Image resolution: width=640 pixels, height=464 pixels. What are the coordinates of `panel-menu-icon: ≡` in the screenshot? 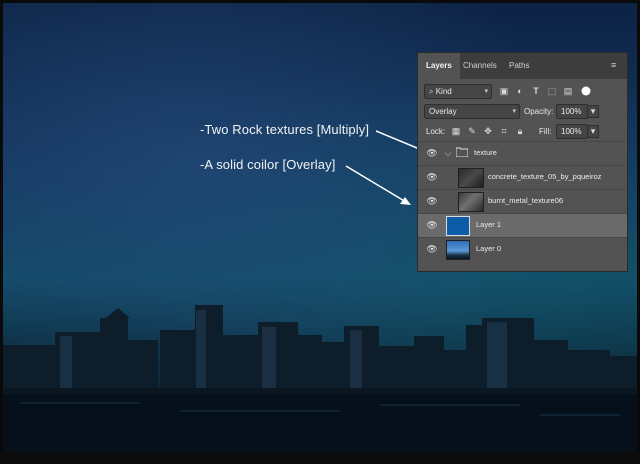 It's located at (616, 65).